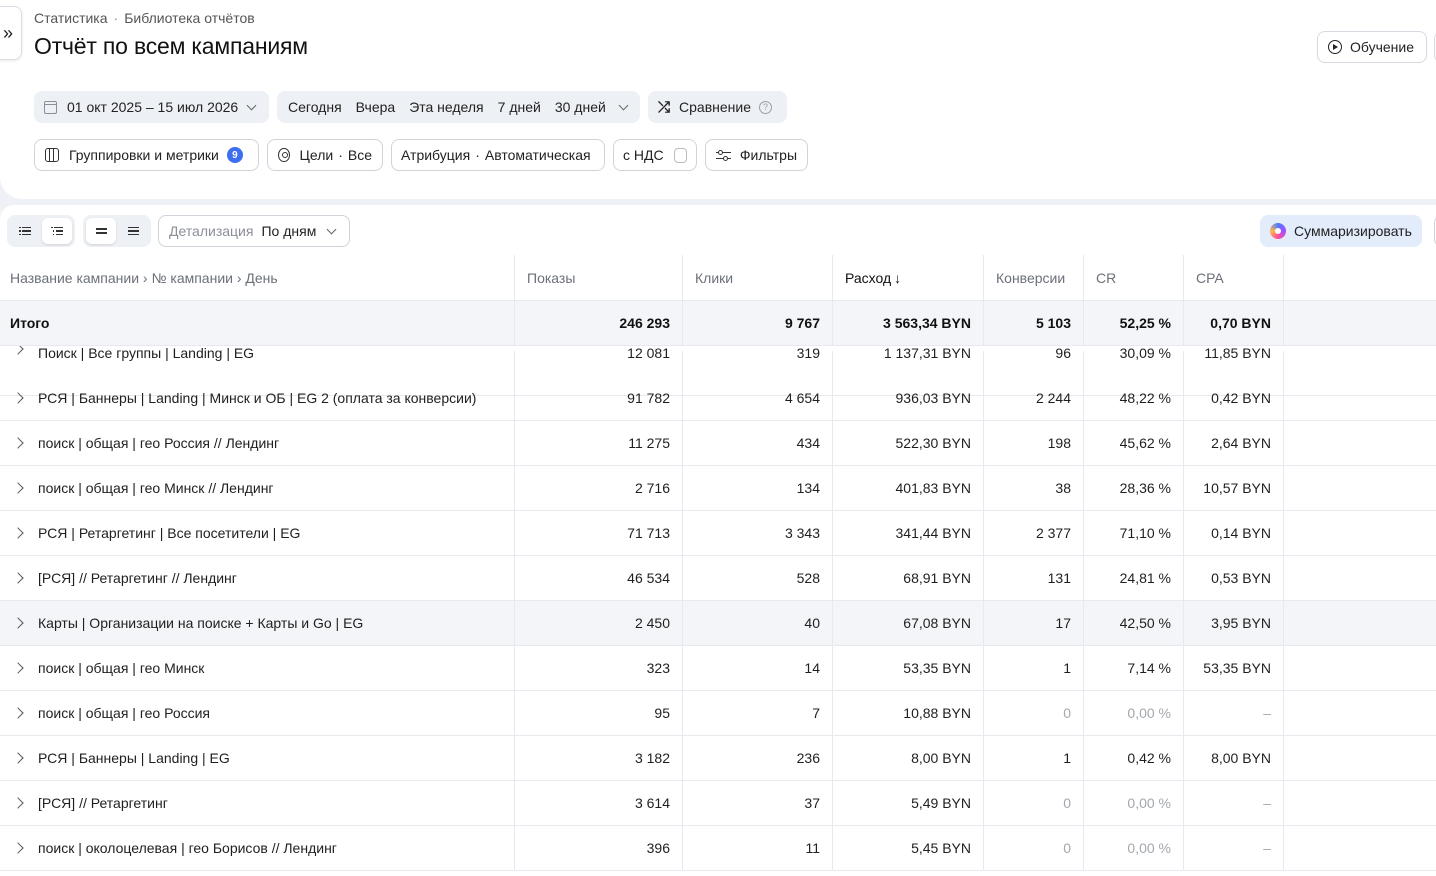 This screenshot has width=1436, height=876. Describe the element at coordinates (25, 231) in the screenshot. I see `flat-list-view-button` at that location.